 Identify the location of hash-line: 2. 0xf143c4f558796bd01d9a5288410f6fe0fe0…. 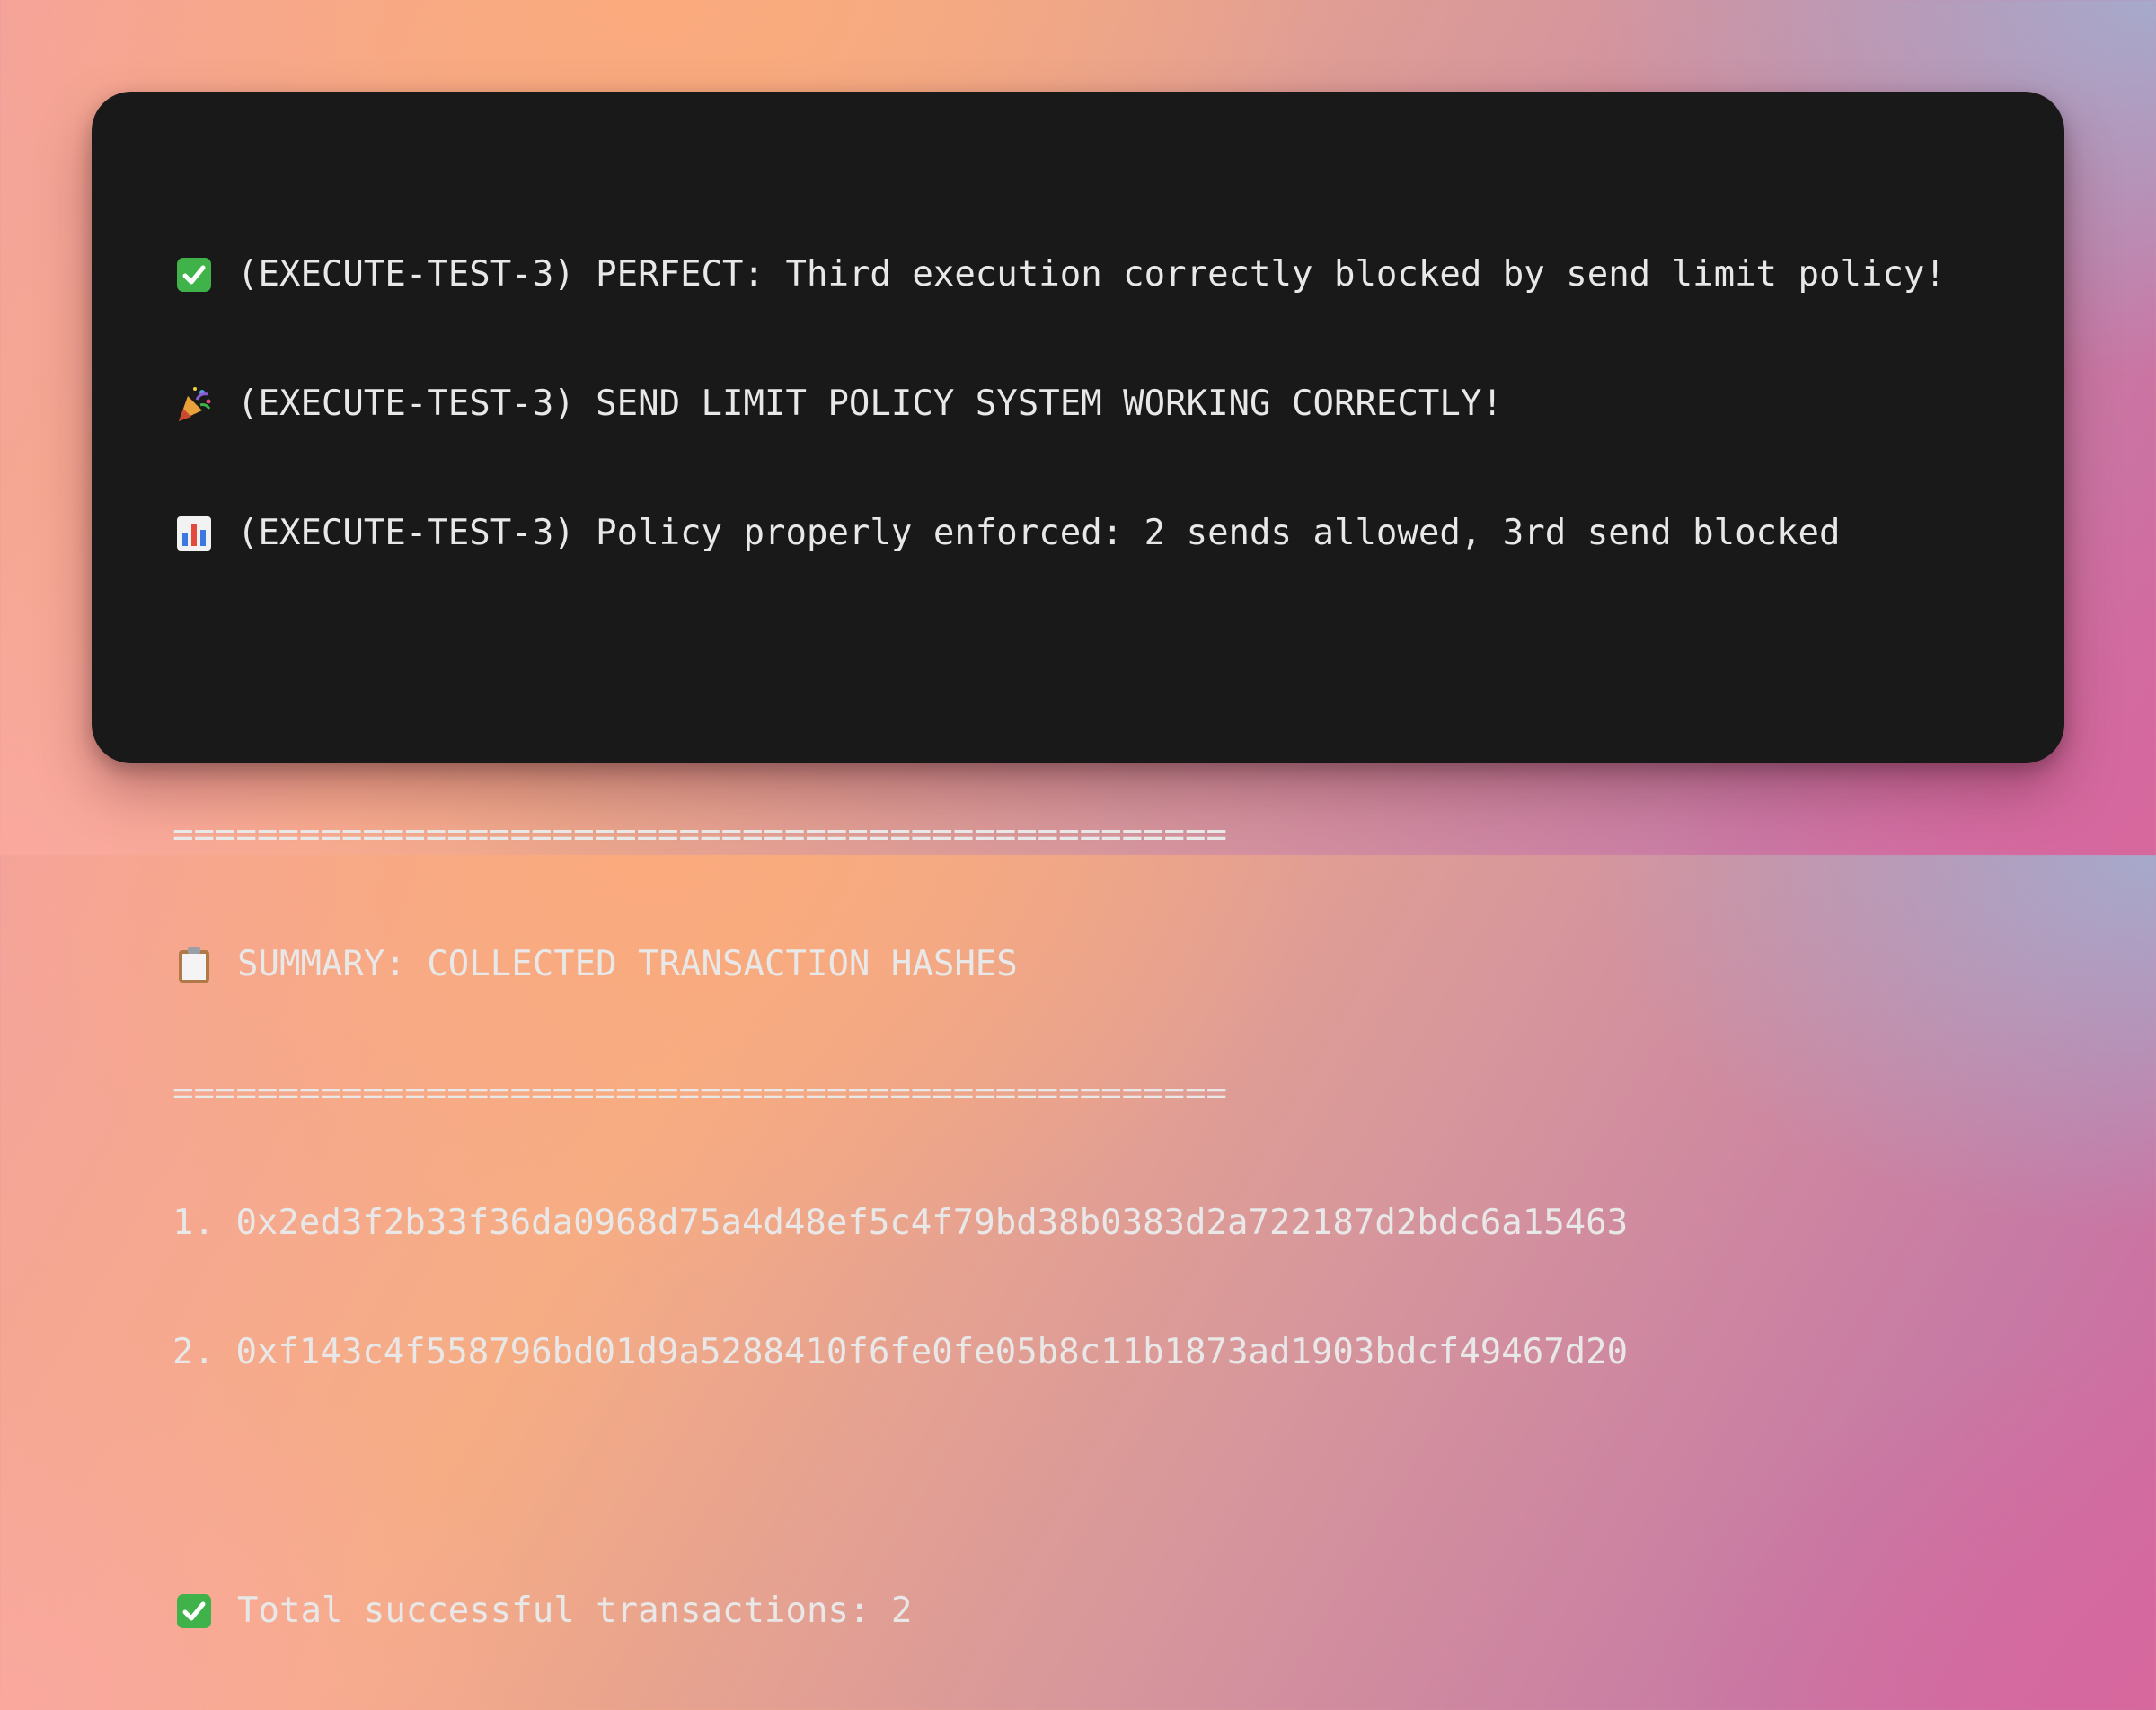
(900, 1352).